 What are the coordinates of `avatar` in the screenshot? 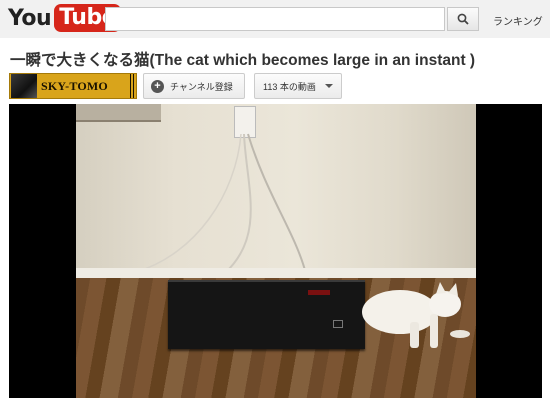 It's located at (24, 86).